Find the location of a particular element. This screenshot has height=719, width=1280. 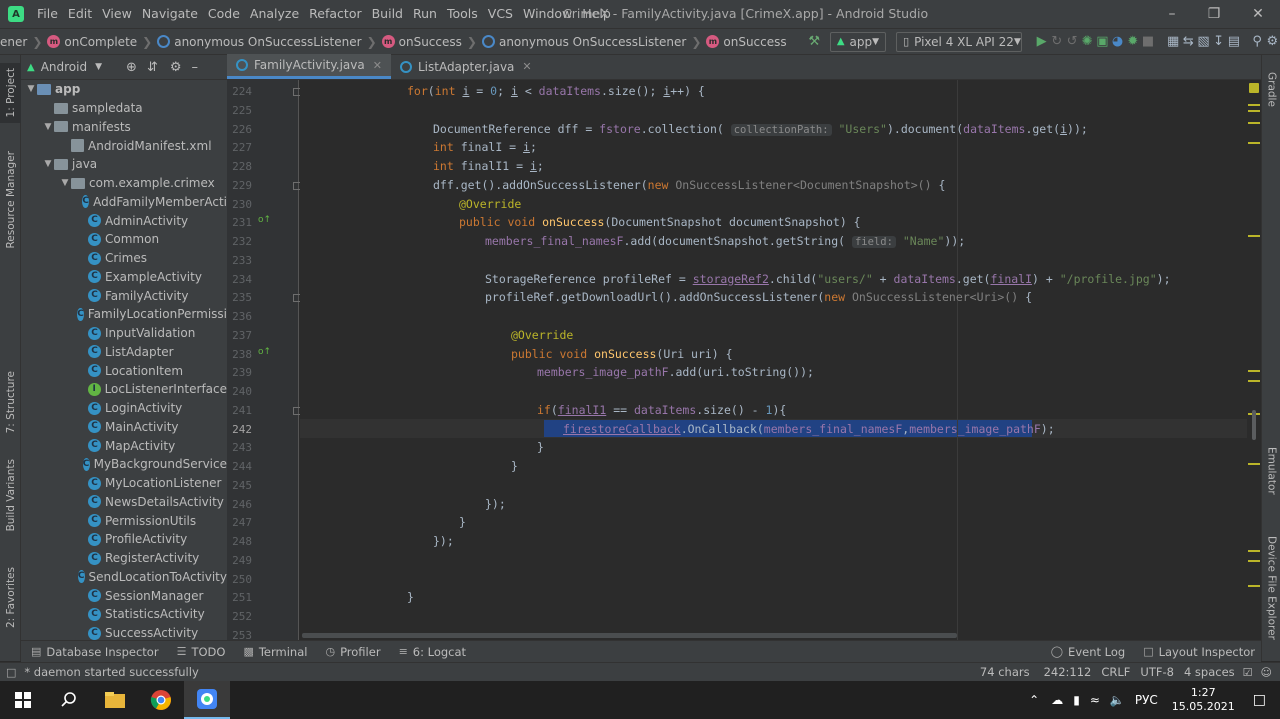

line-number: 236 is located at coordinates (239, 316).